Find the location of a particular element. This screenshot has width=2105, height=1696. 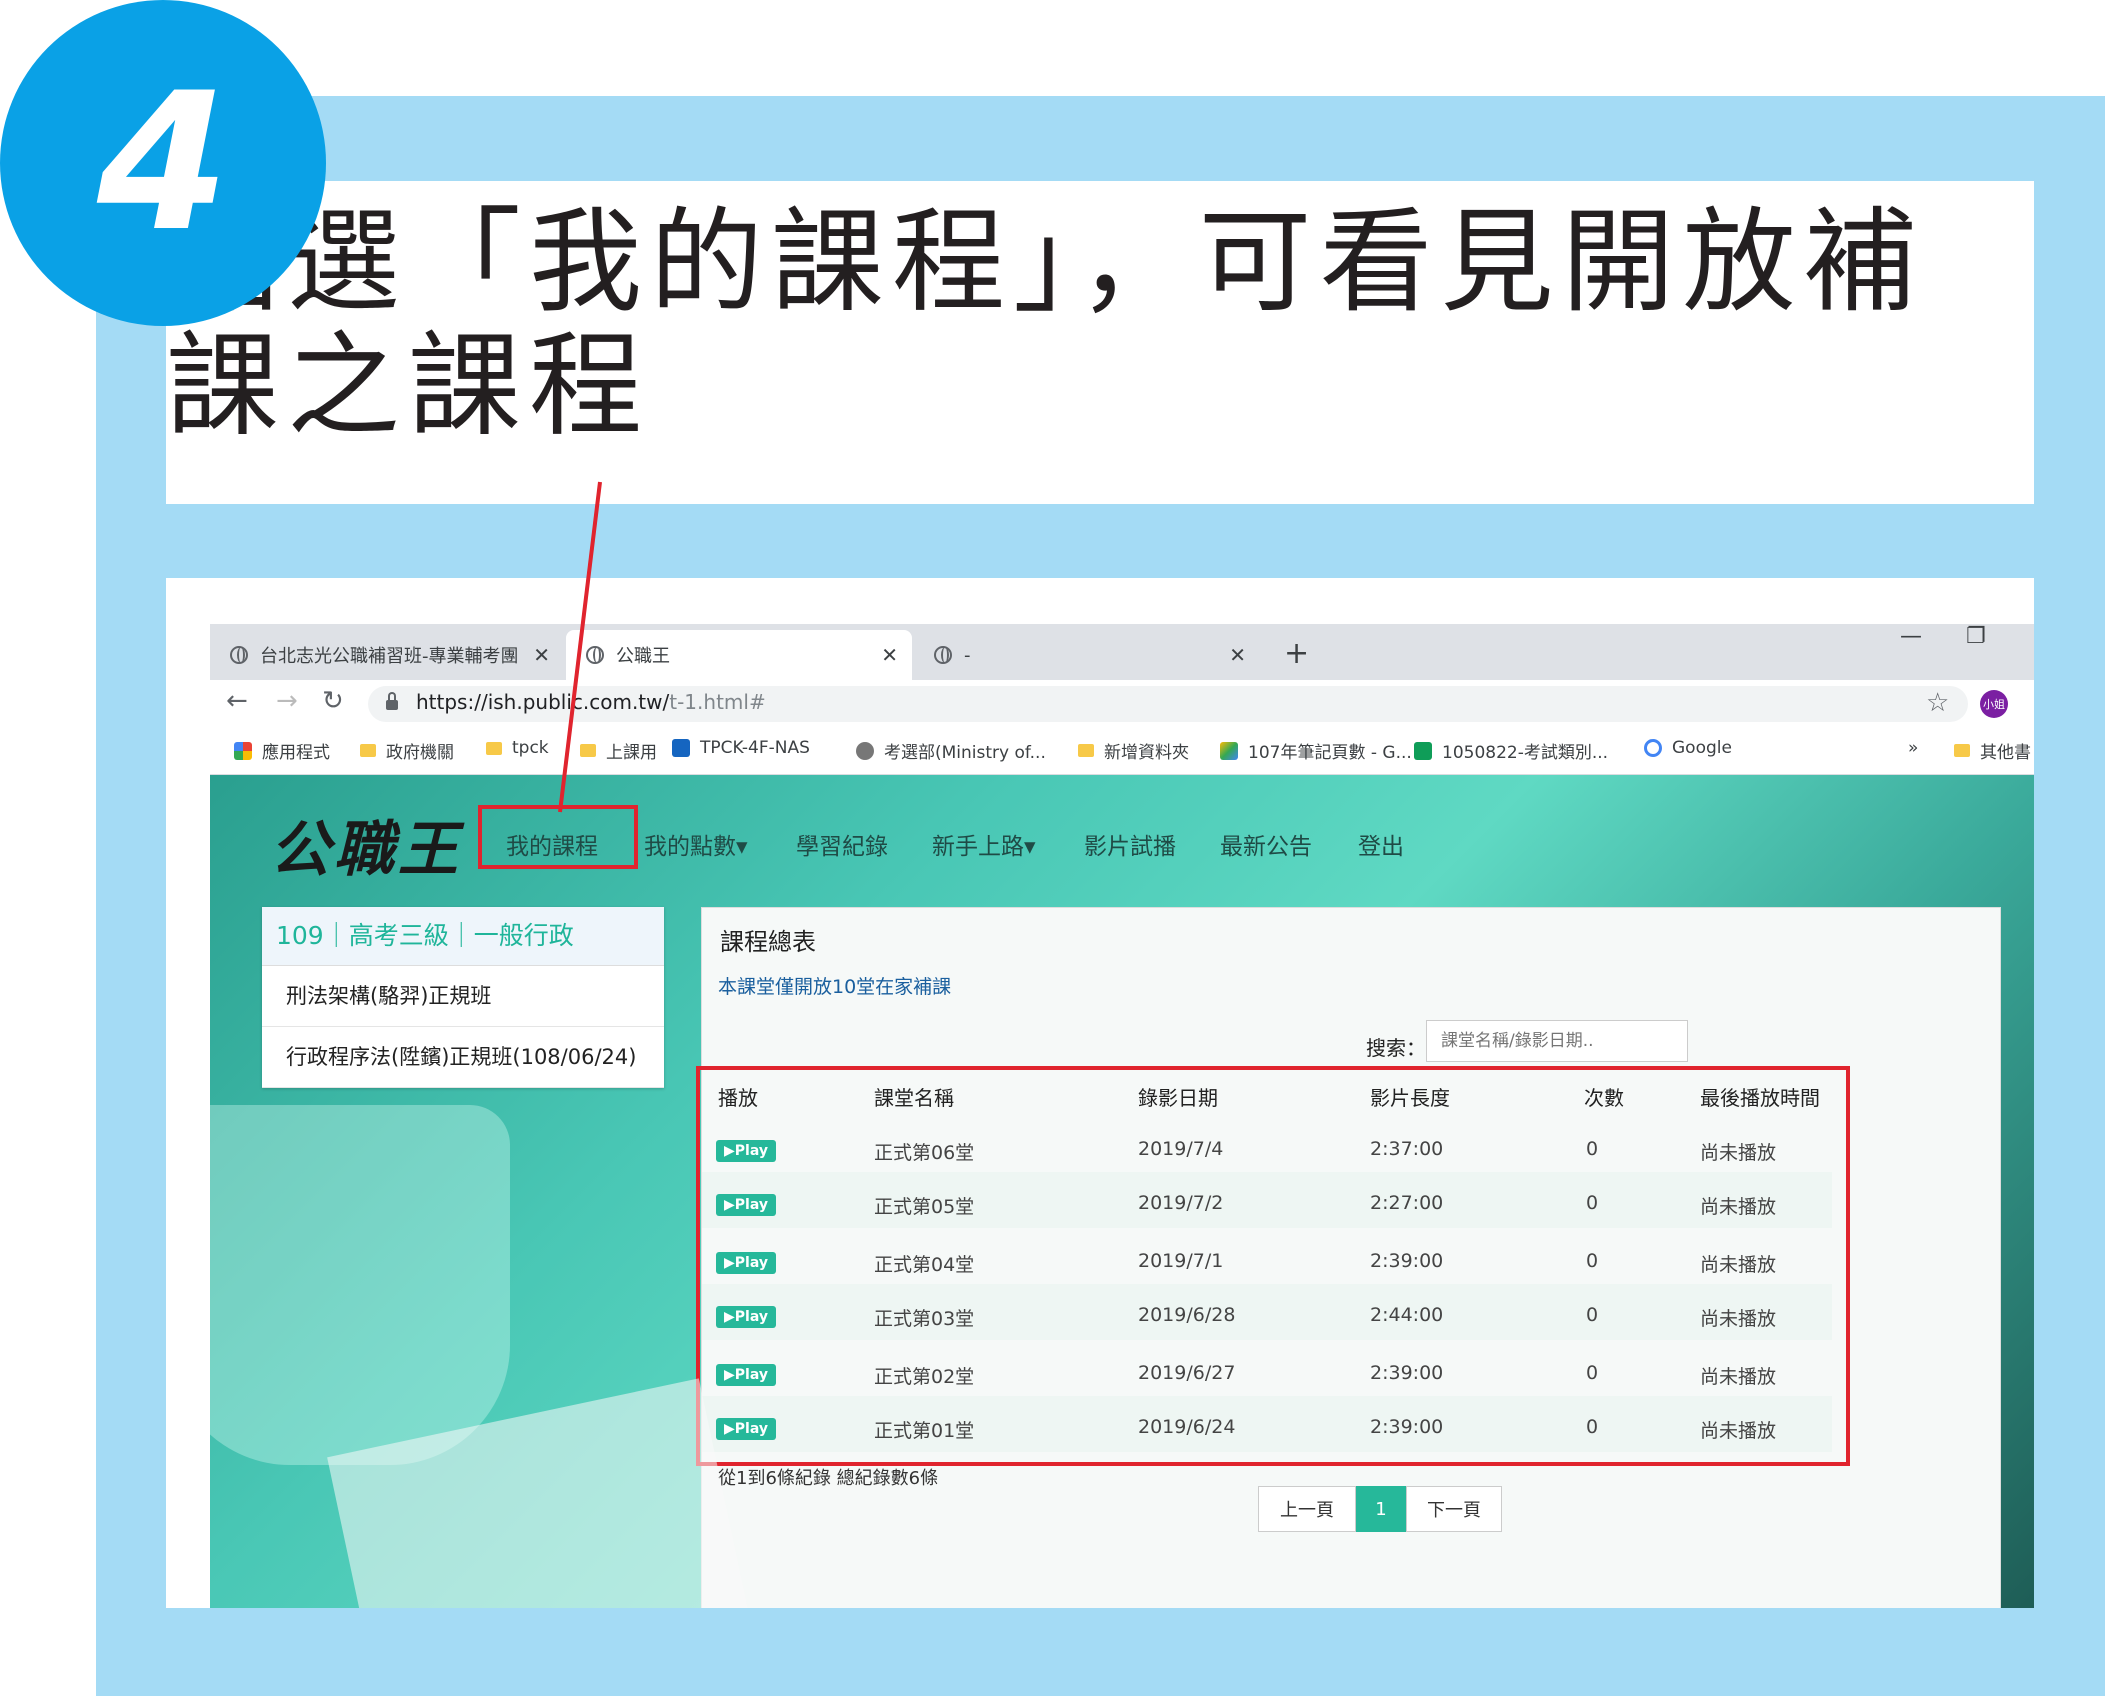

site-logo: 公職王 is located at coordinates (366, 844).